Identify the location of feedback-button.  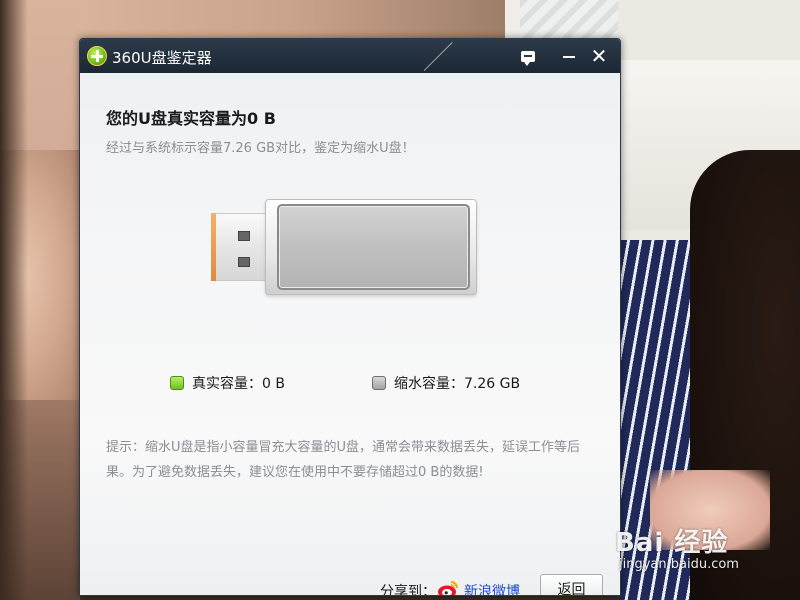
(528, 56).